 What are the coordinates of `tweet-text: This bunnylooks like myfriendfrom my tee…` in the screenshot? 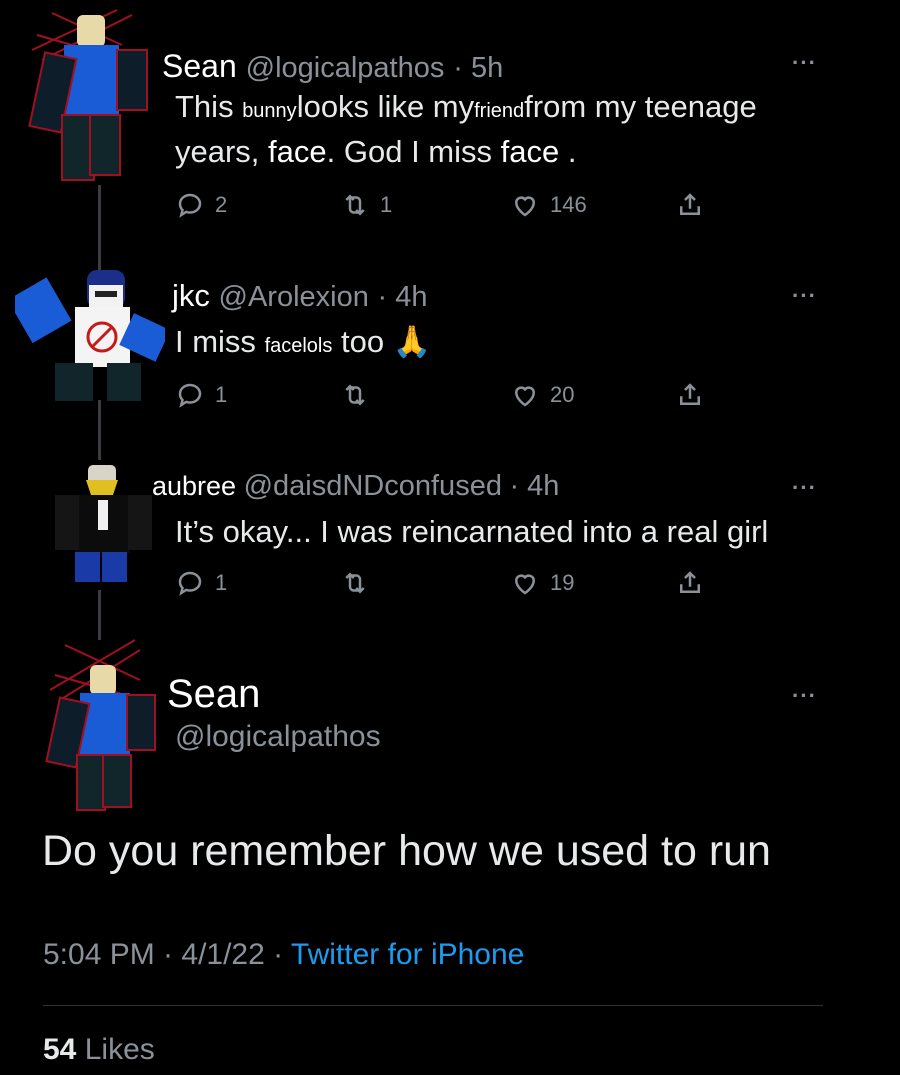 It's located at (466, 106).